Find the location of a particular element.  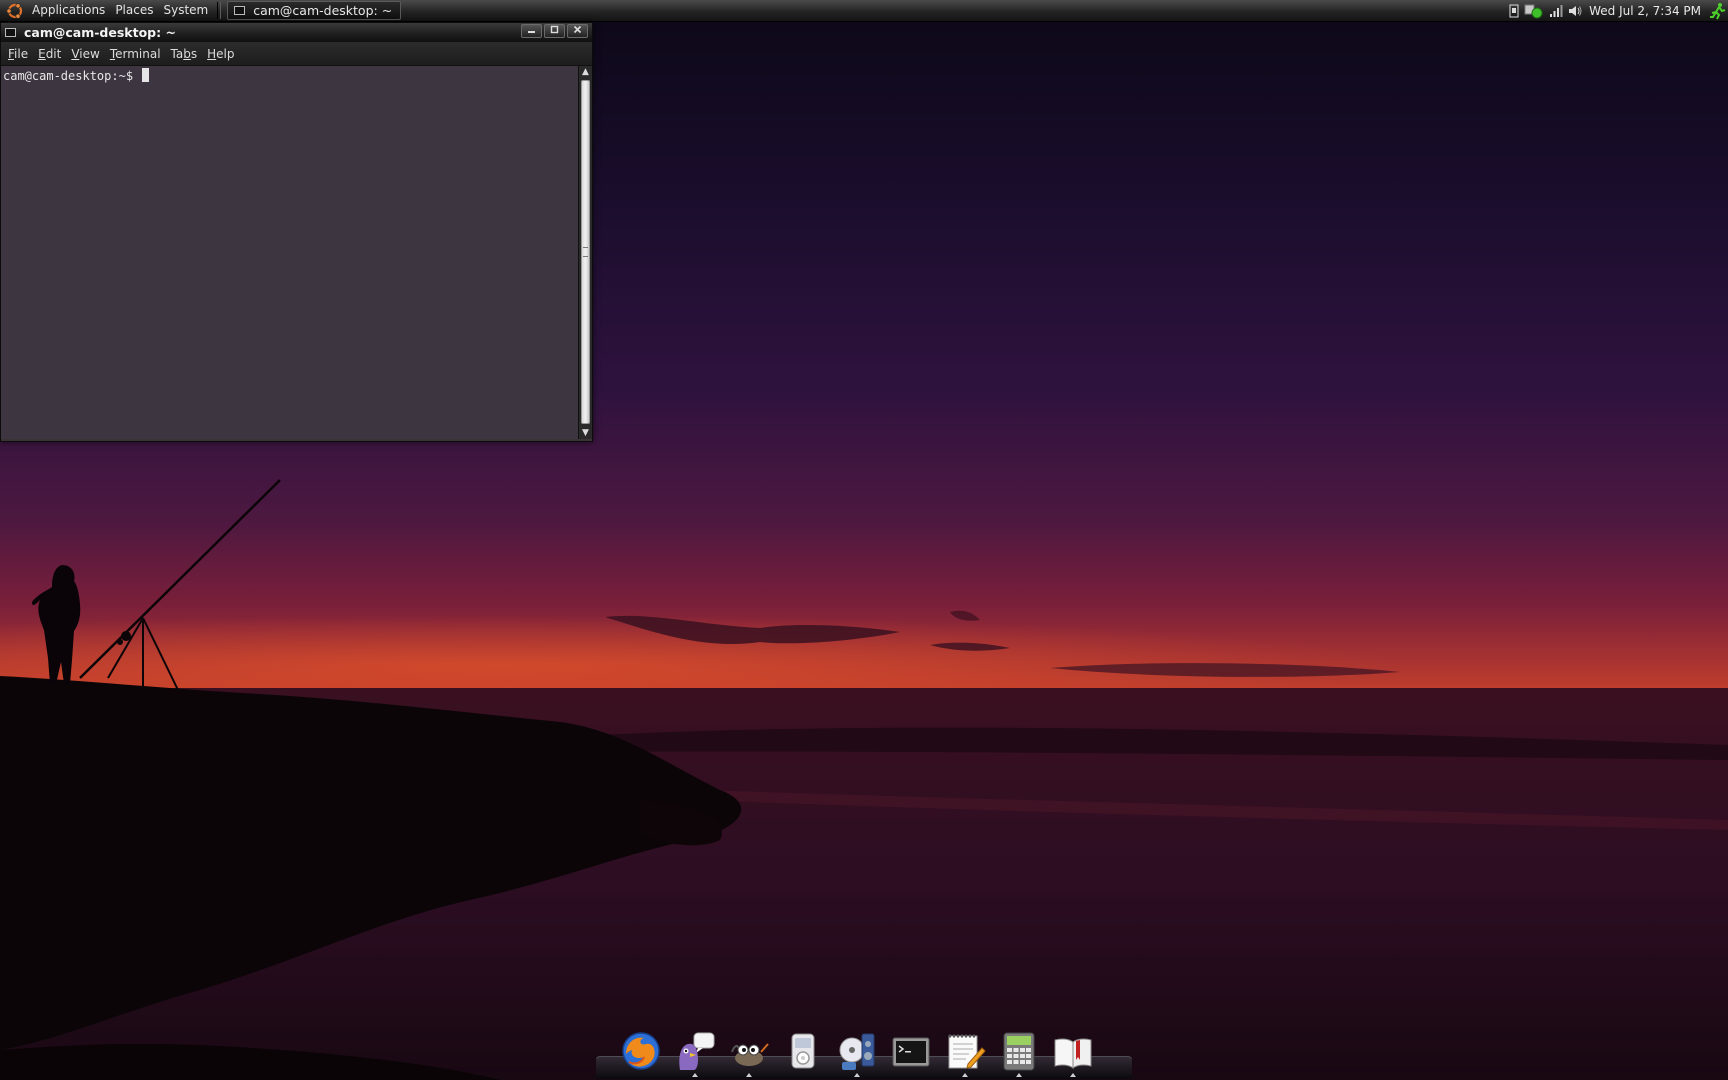

running-man-icon is located at coordinates (1718, 10).